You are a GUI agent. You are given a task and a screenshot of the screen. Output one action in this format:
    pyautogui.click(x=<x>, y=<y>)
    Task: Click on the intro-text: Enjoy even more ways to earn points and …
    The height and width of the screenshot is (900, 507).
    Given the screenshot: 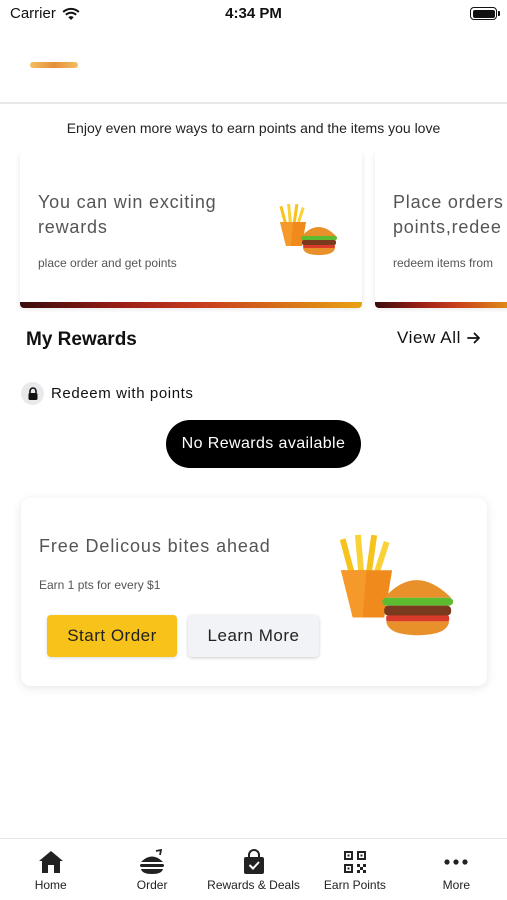 What is the action you would take?
    pyautogui.click(x=253, y=128)
    